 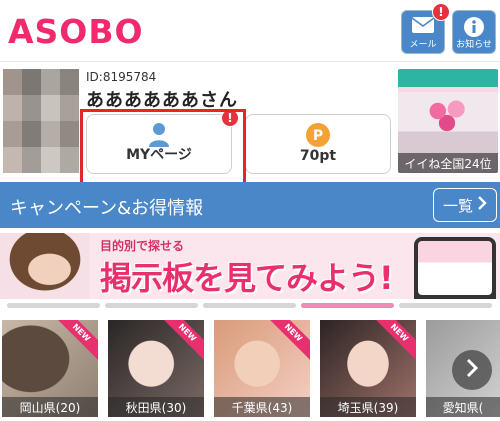 I want to click on info-button: お知らせ, so click(x=474, y=32).